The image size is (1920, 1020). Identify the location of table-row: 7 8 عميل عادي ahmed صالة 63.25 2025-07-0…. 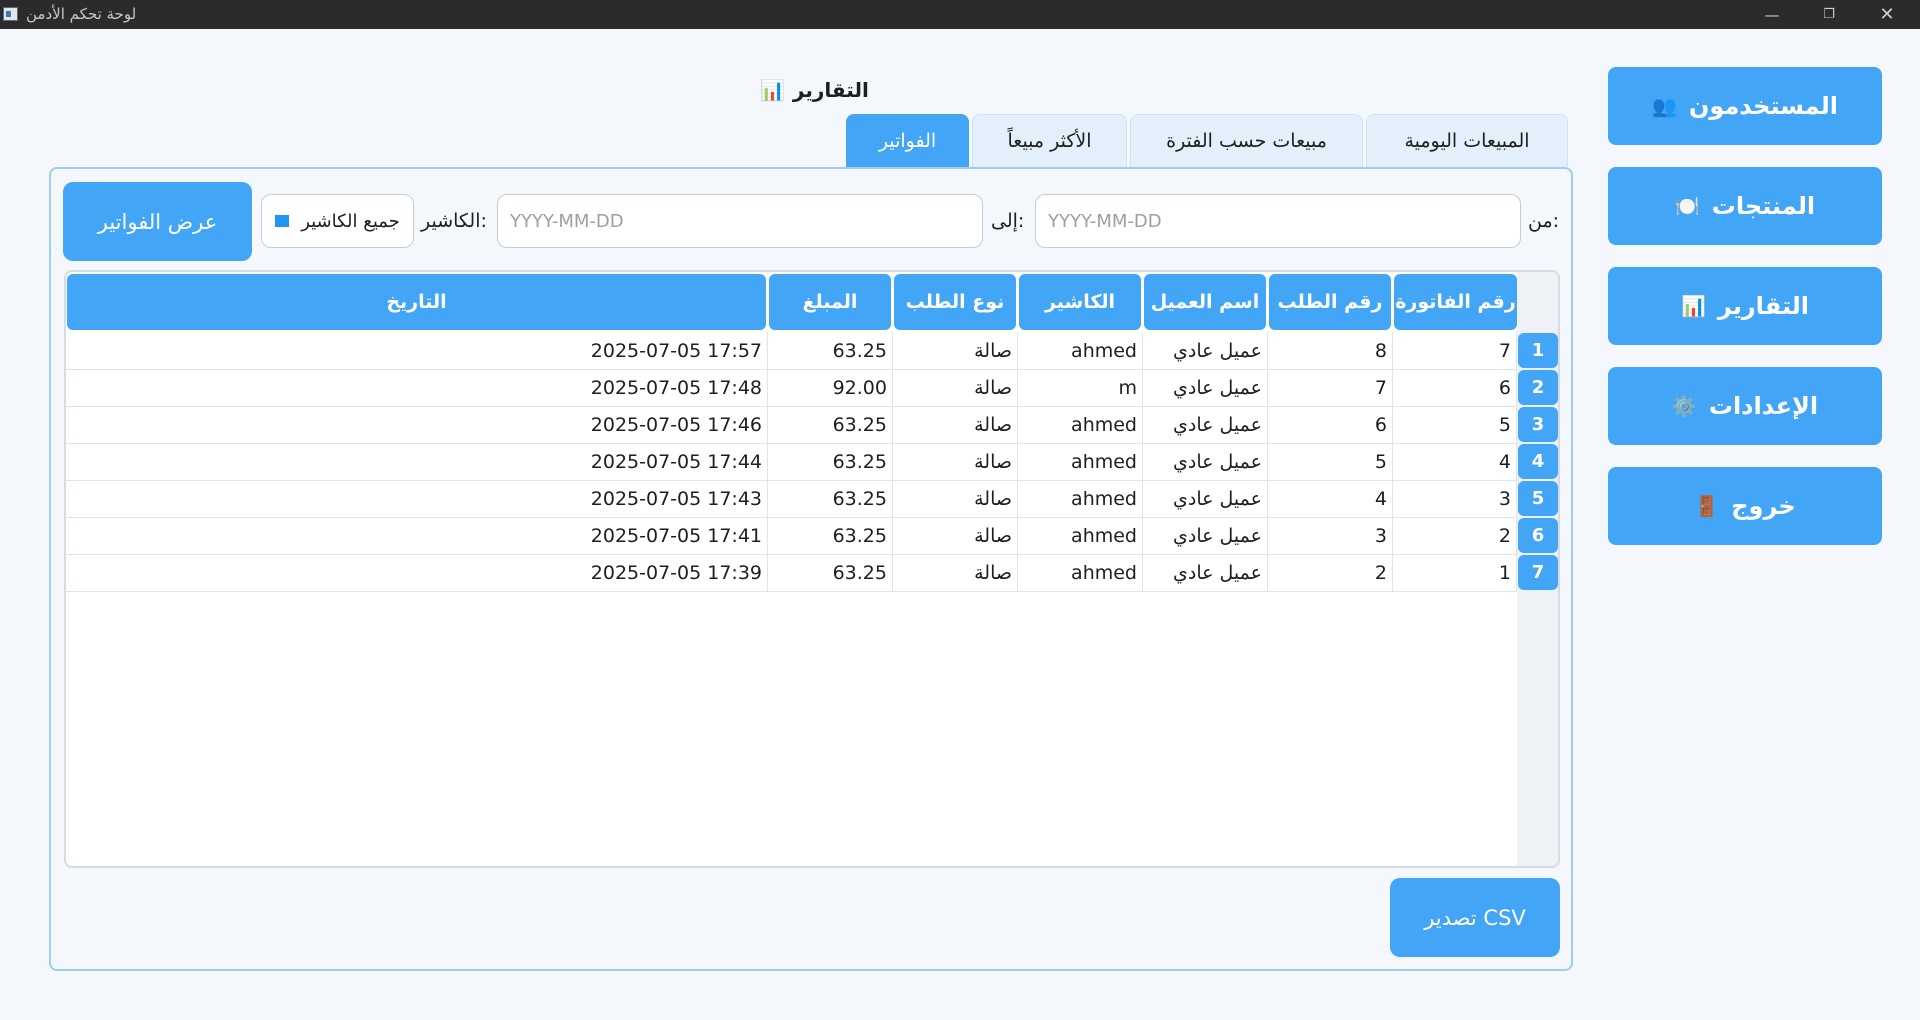
(791, 351).